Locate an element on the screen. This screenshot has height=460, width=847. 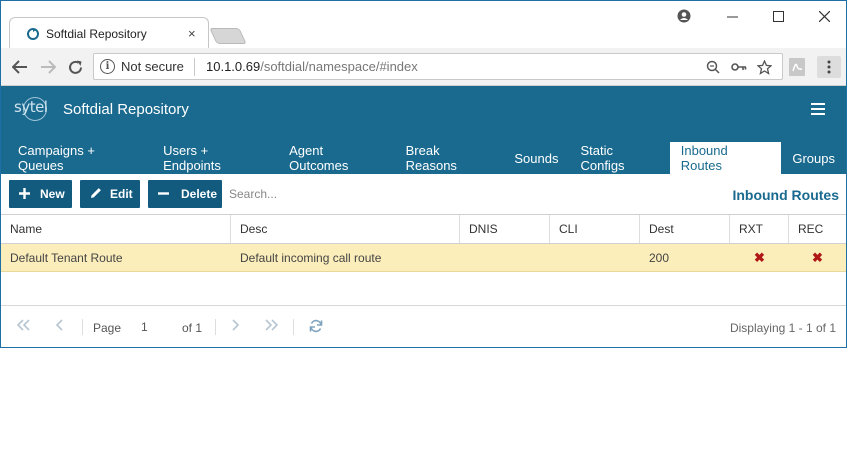
rxt-x-icon: ✖ is located at coordinates (759, 257).